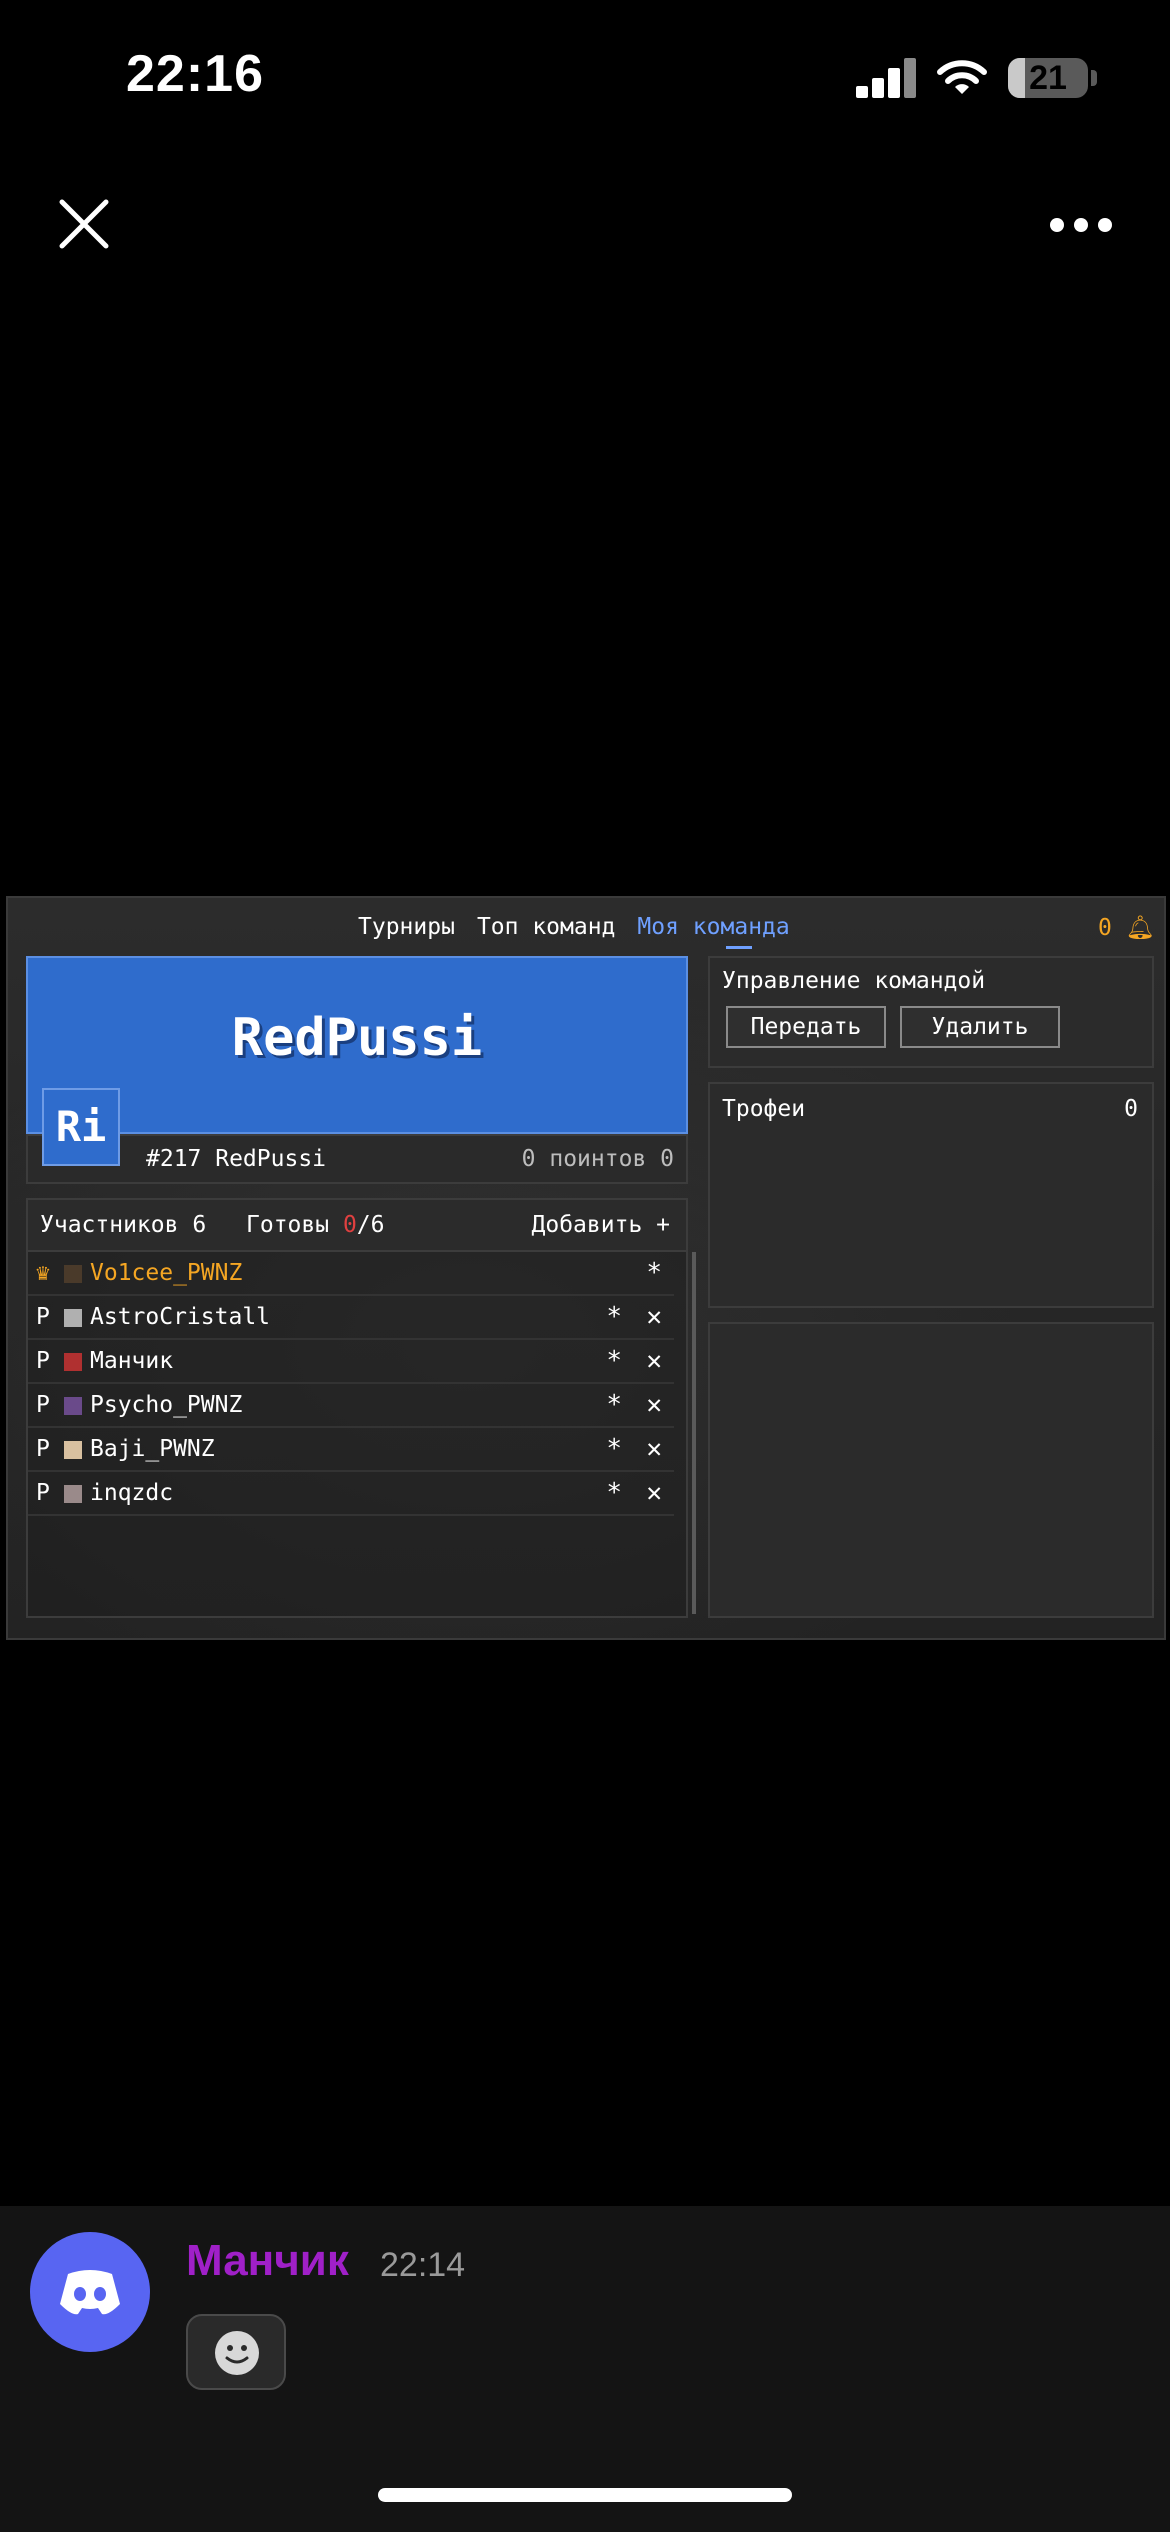  I want to click on wifi-icon, so click(962, 77).